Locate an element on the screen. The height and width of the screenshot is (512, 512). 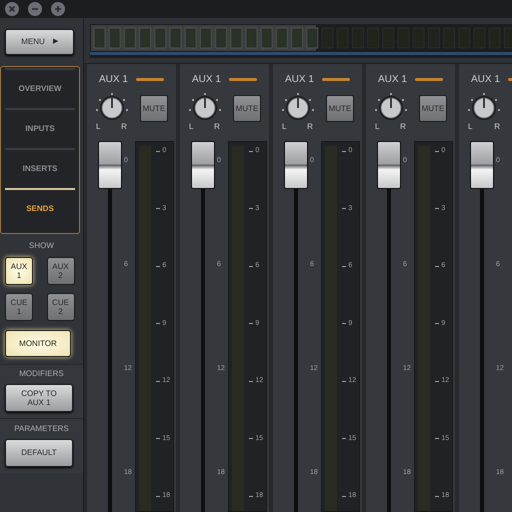
nav-tab: INPUTS is located at coordinates (40, 127).